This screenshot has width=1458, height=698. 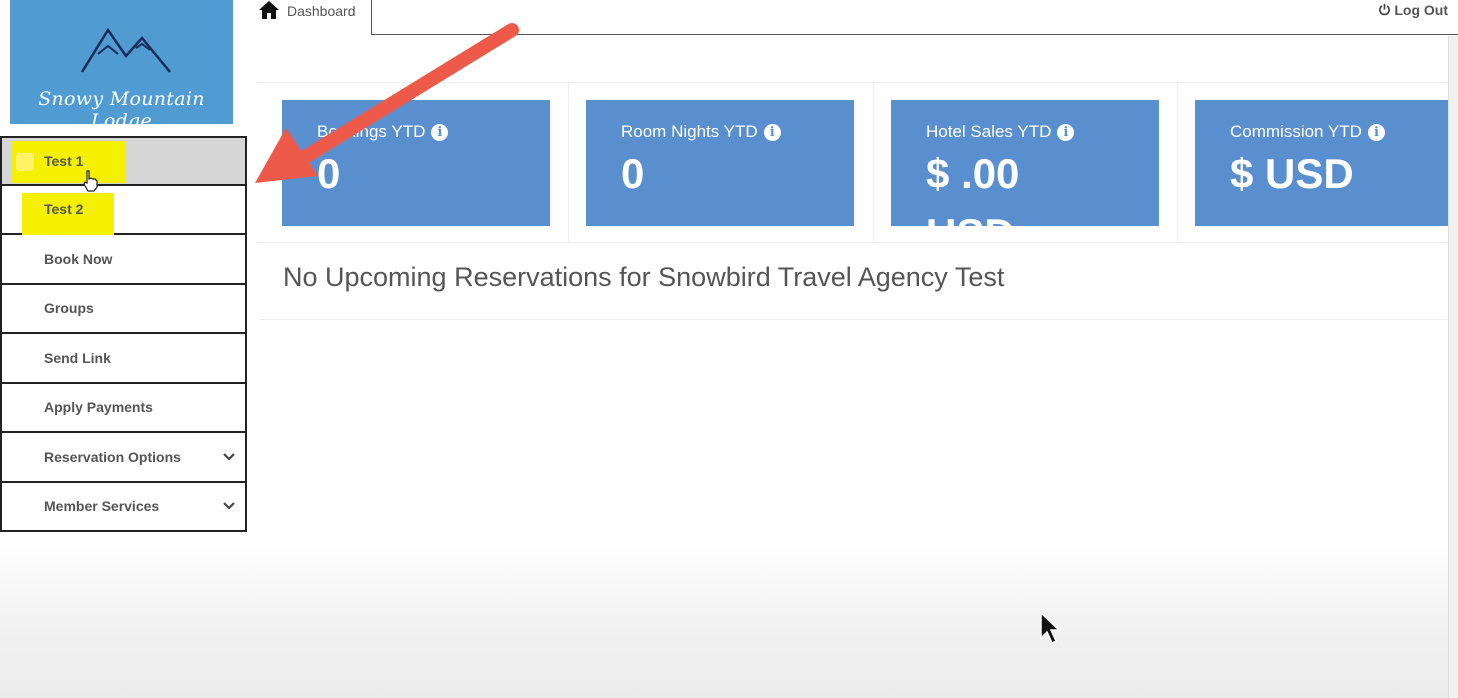 I want to click on logout-button: Log Out, so click(x=1413, y=10).